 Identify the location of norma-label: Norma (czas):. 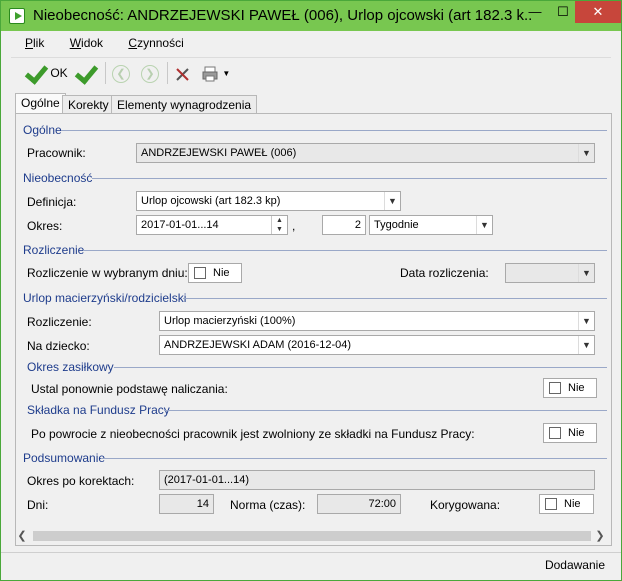
(268, 505).